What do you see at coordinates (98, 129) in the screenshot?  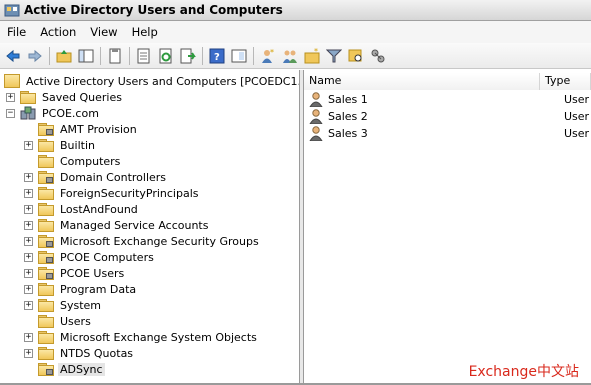 I see `tree-item-label: AMT Provision` at bounding box center [98, 129].